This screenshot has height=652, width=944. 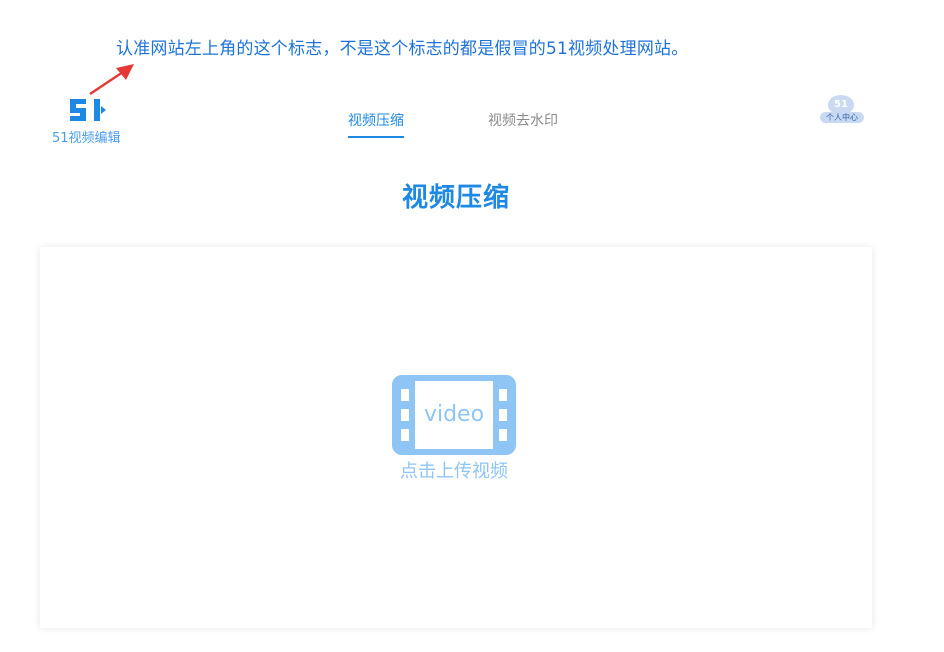 What do you see at coordinates (376, 124) in the screenshot?
I see `tab-video-compress: 视频压缩` at bounding box center [376, 124].